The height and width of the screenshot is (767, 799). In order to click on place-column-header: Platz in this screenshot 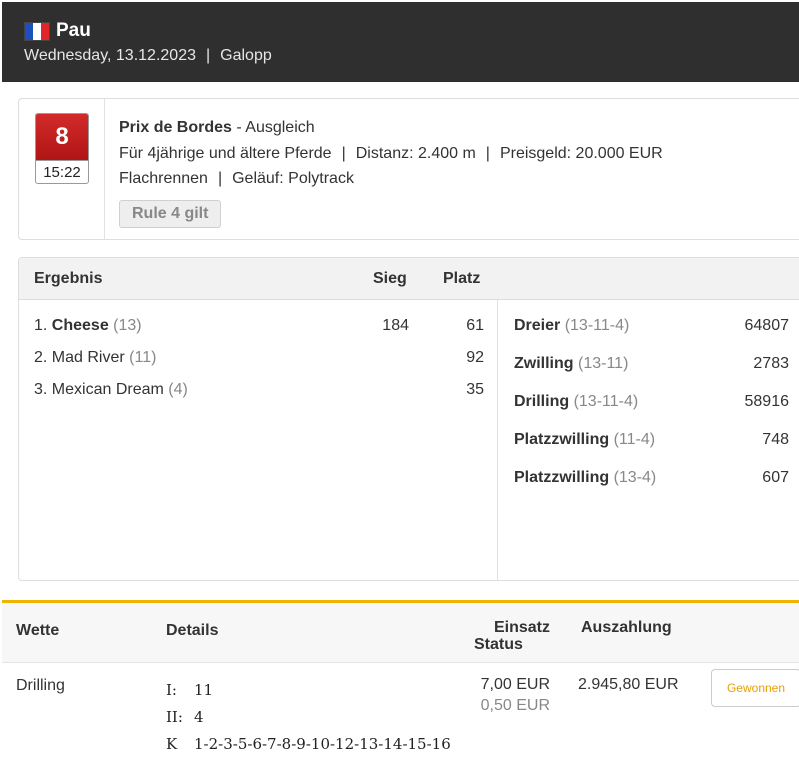, I will do `click(462, 278)`.